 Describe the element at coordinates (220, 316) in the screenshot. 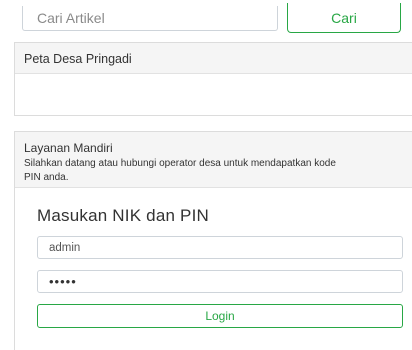

I see `login-button: Login` at that location.